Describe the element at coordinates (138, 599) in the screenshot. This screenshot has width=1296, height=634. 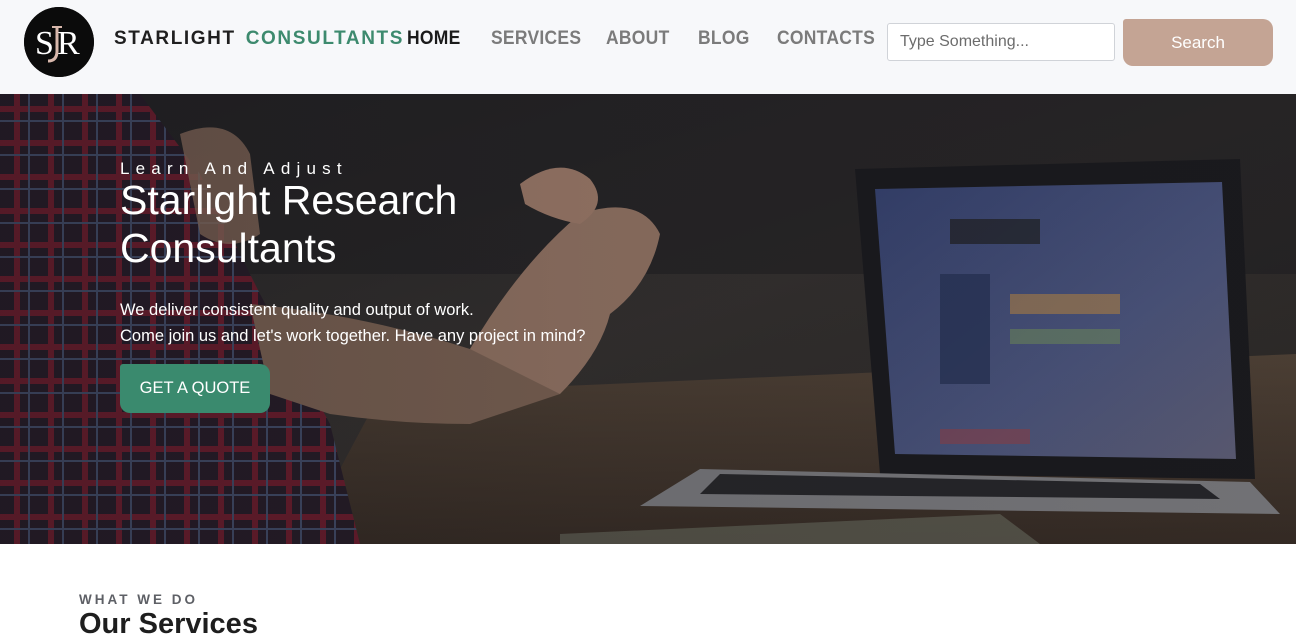
I see `services-kicker: WHAT WE DO` at that location.